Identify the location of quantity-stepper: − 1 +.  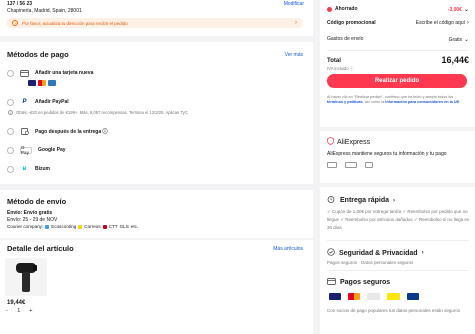
(19, 311).